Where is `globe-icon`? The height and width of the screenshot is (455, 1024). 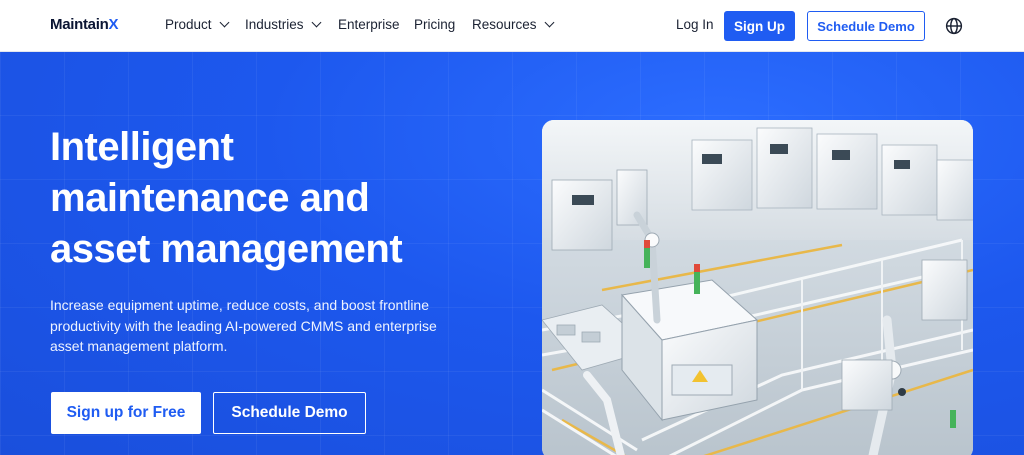
globe-icon is located at coordinates (954, 26).